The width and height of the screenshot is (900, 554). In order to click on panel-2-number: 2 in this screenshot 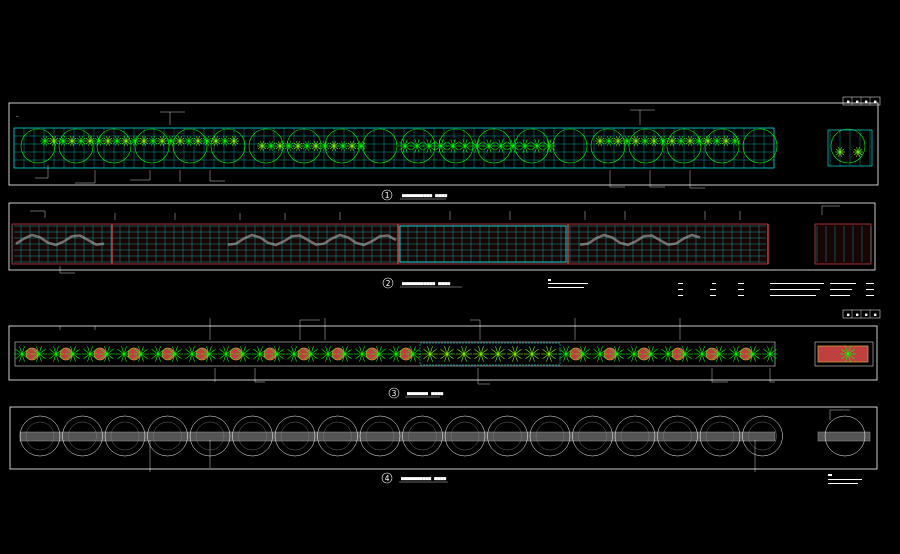, I will do `click(388, 283)`.